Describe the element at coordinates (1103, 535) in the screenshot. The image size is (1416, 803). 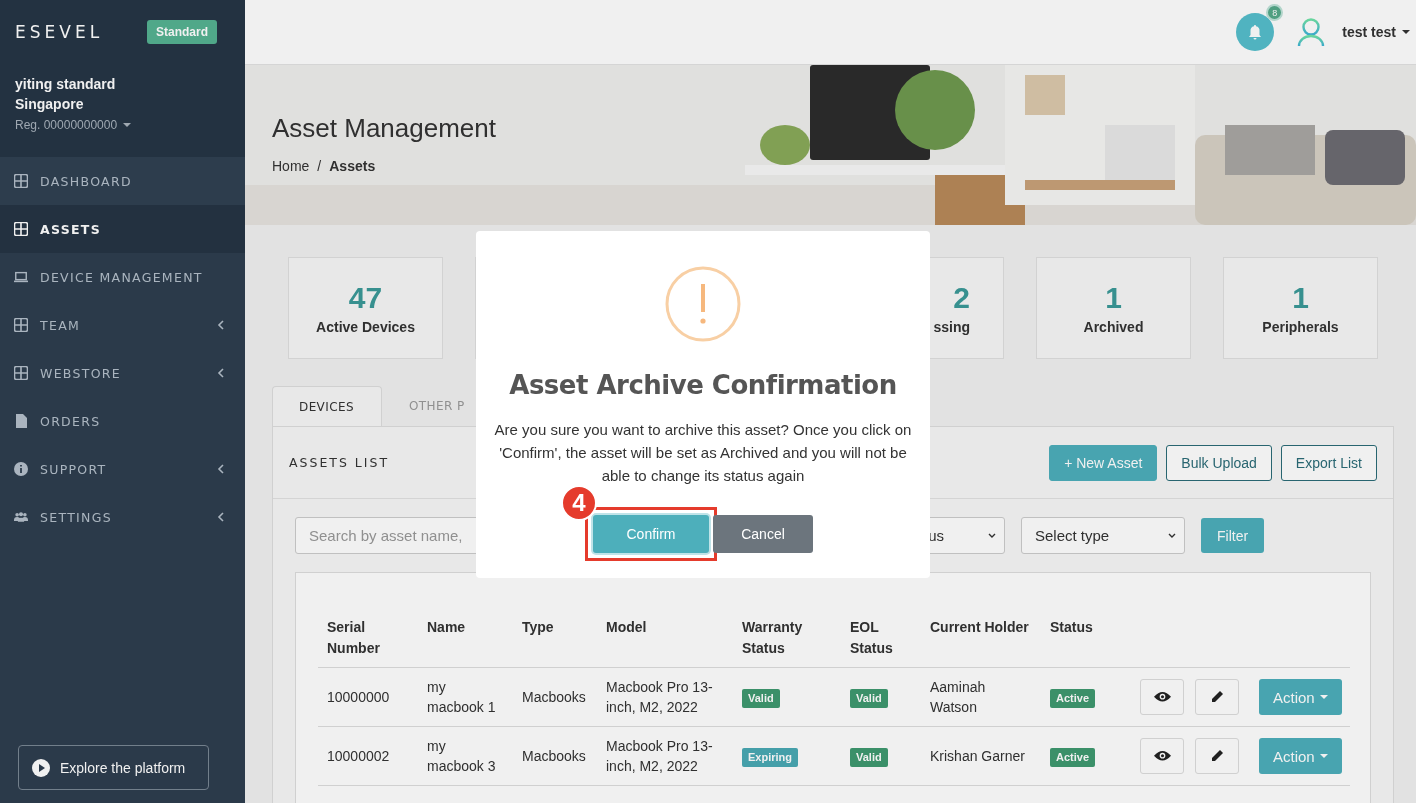
I see `type-select: Select type` at that location.